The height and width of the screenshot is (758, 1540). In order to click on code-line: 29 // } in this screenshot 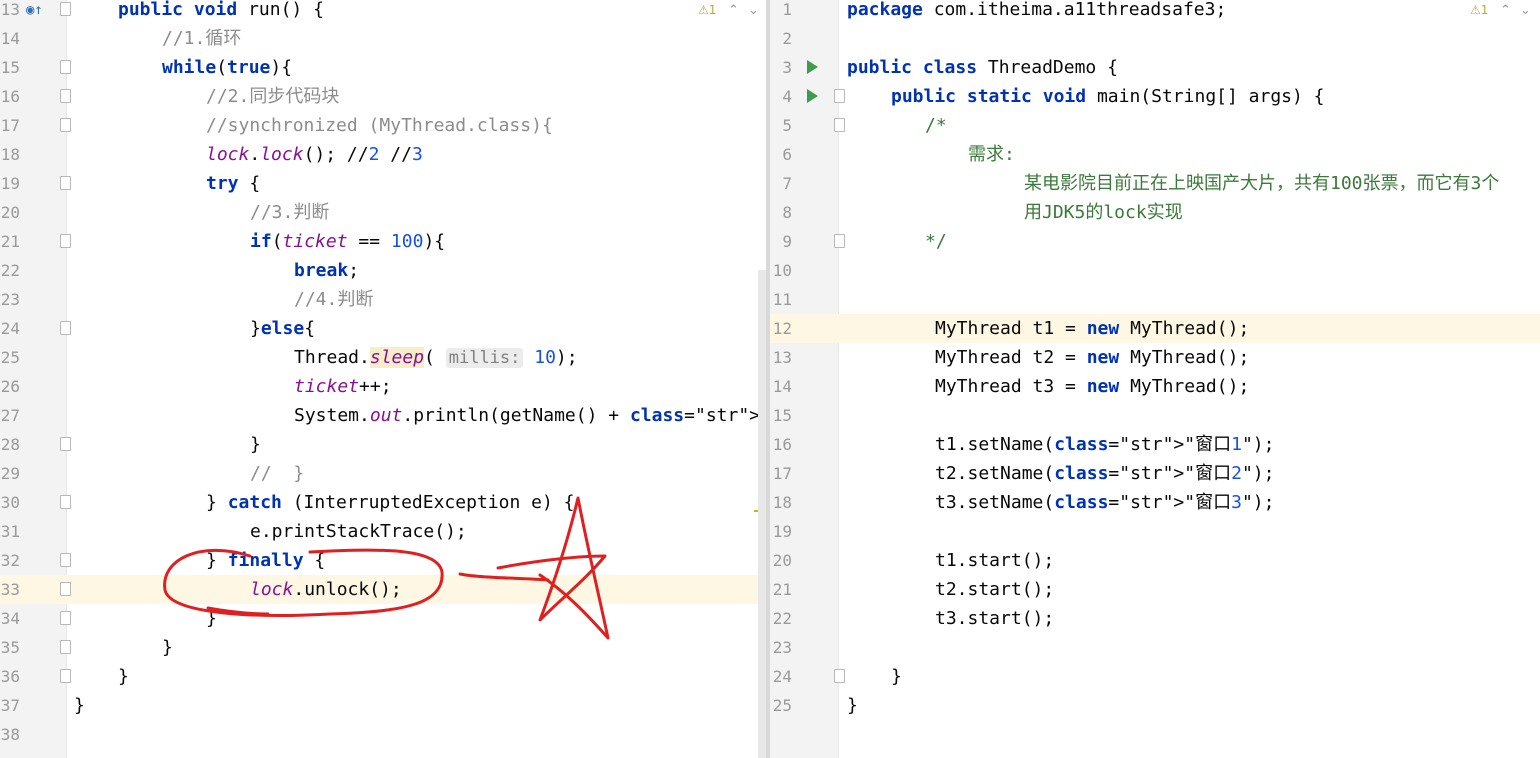, I will do `click(383, 473)`.